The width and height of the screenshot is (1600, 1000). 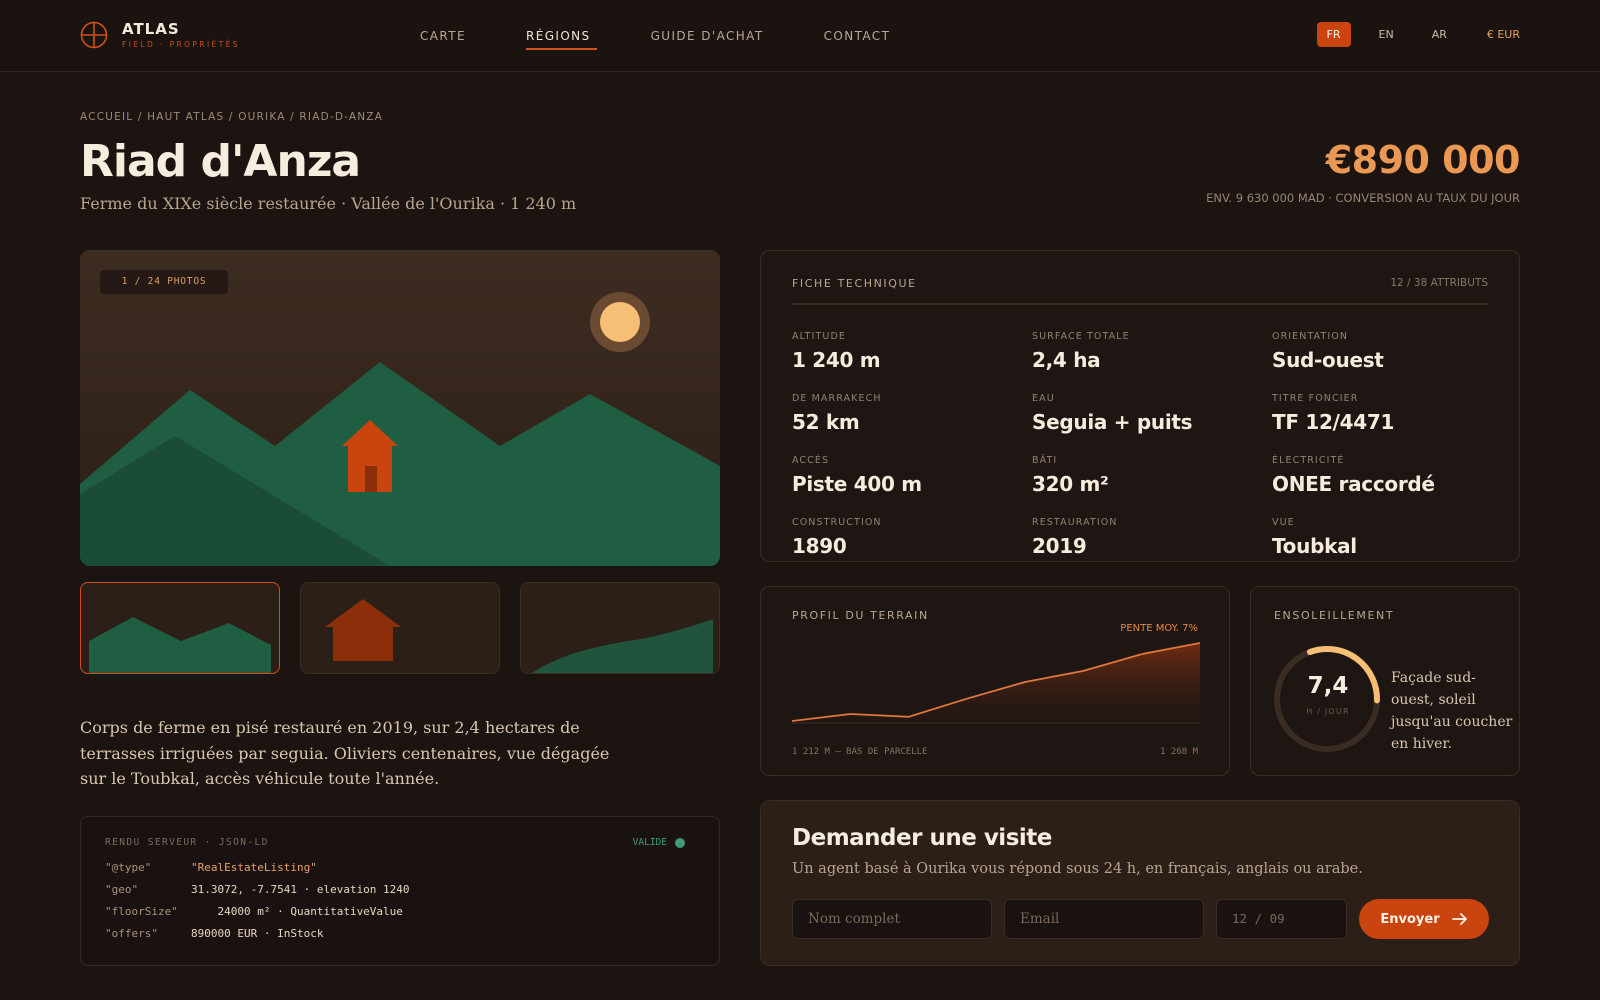 I want to click on divider, so click(x=1140, y=304).